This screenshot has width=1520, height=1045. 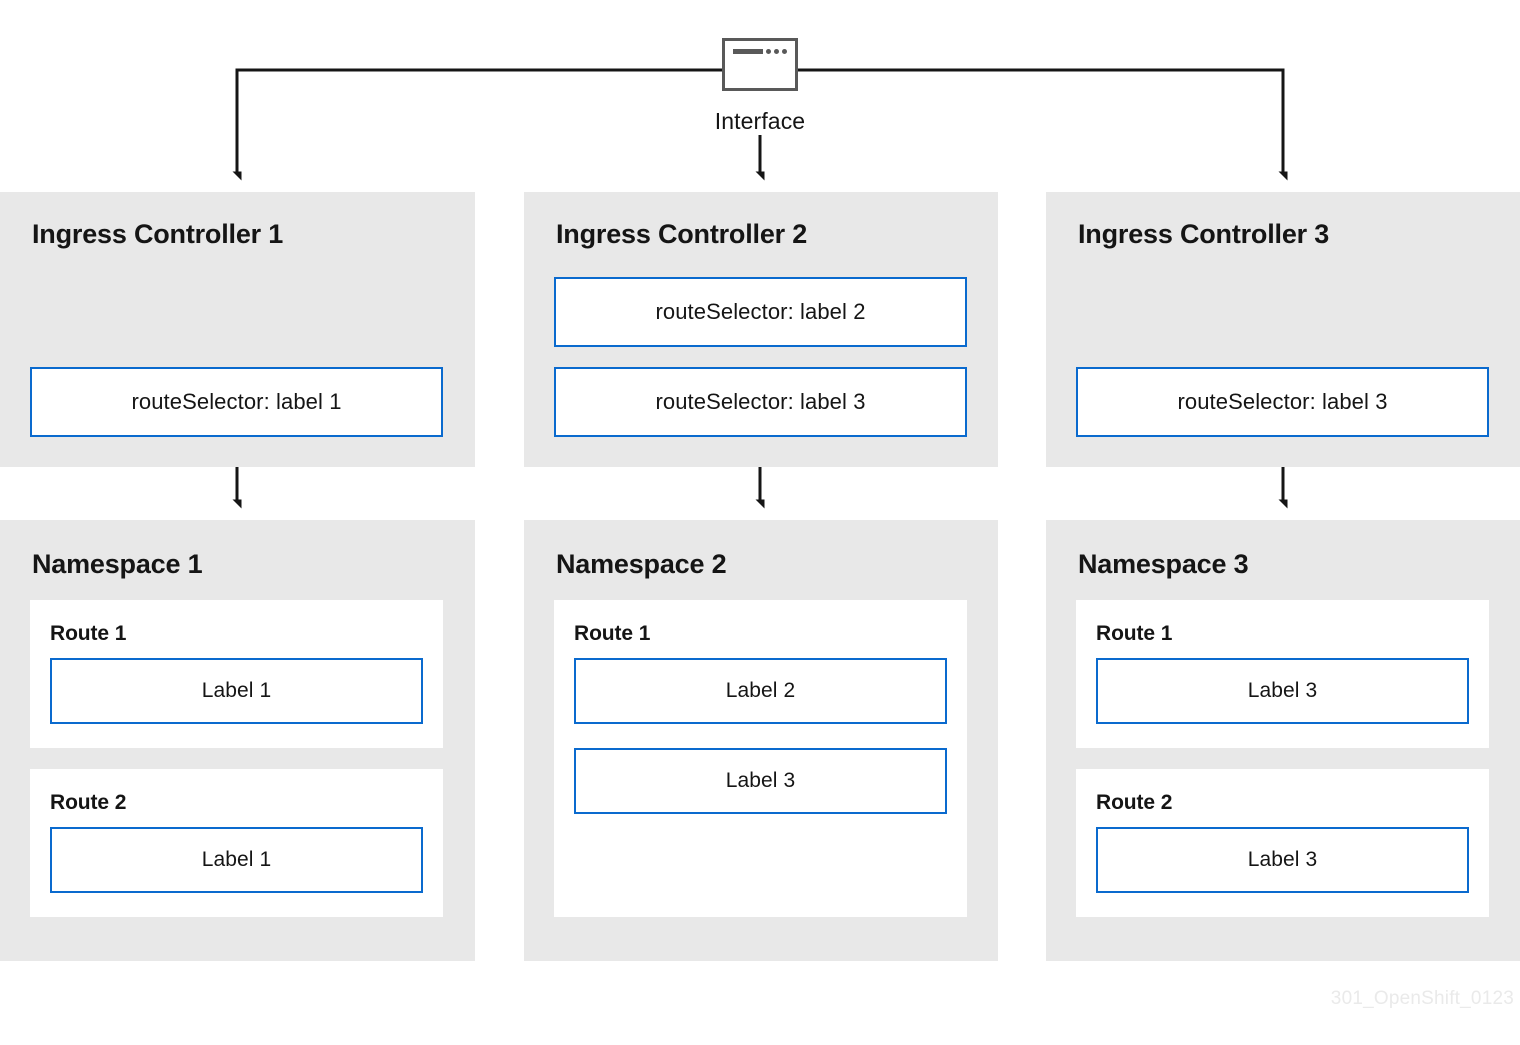 What do you see at coordinates (760, 402) in the screenshot?
I see `route-selector-box-2-2: routeSelector: label 3` at bounding box center [760, 402].